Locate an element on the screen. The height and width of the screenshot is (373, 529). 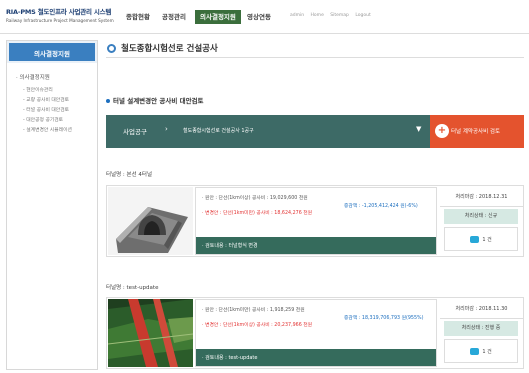
project-selector-bar: 사업공구 › 철도종합시험선로 건설공사 1공구 ▼ + 터널 계약공사비 검토 is located at coordinates (315, 131).